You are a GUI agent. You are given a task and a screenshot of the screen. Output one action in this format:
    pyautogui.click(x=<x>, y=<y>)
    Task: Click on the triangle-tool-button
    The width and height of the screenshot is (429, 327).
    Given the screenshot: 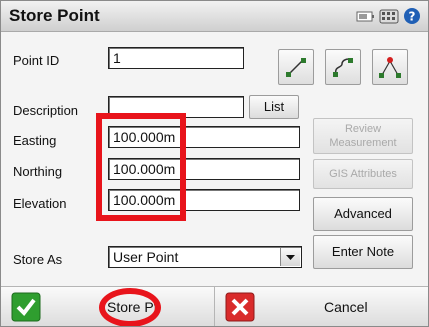 What is the action you would take?
    pyautogui.click(x=390, y=67)
    